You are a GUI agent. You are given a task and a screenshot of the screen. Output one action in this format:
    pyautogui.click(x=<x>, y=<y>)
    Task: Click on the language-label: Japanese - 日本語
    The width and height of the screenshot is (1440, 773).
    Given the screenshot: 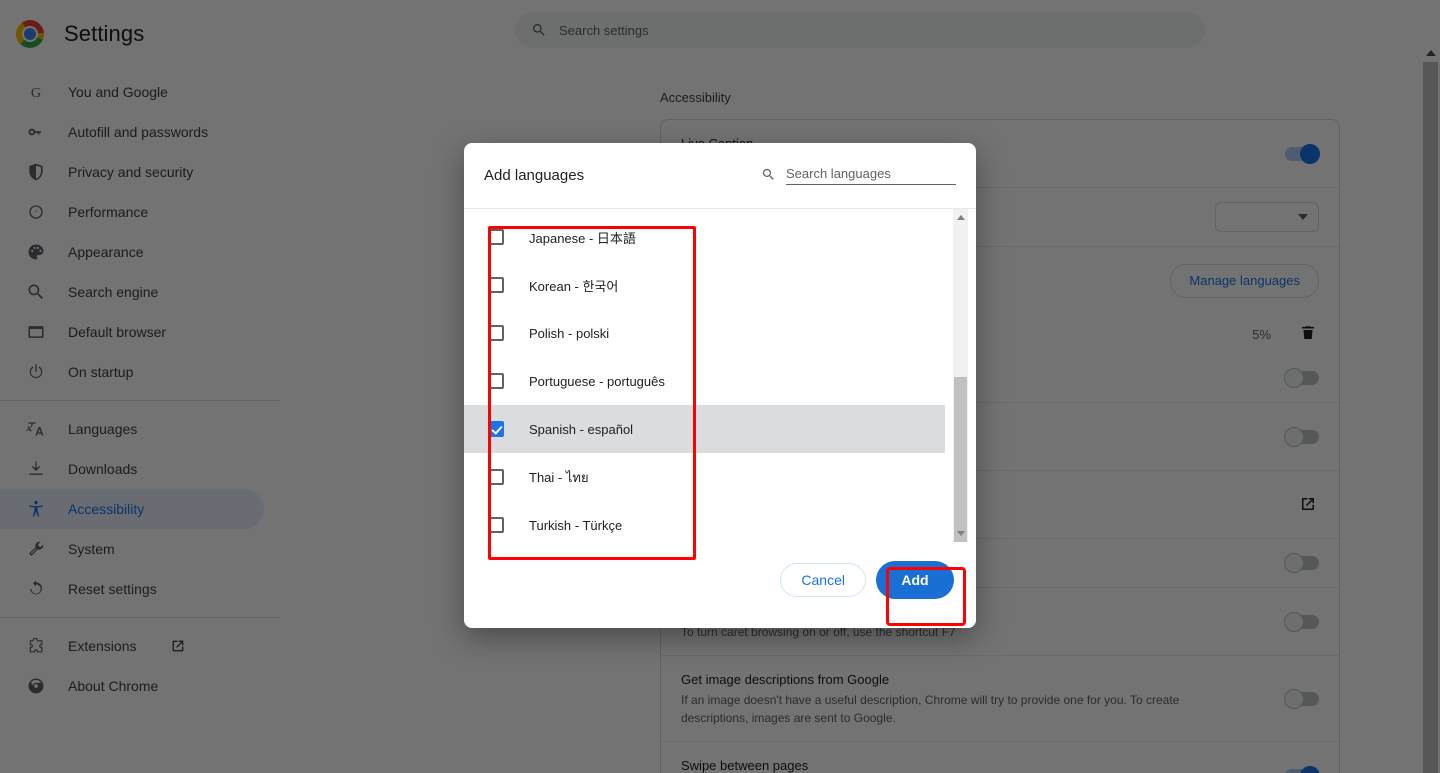 What is the action you would take?
    pyautogui.click(x=582, y=238)
    